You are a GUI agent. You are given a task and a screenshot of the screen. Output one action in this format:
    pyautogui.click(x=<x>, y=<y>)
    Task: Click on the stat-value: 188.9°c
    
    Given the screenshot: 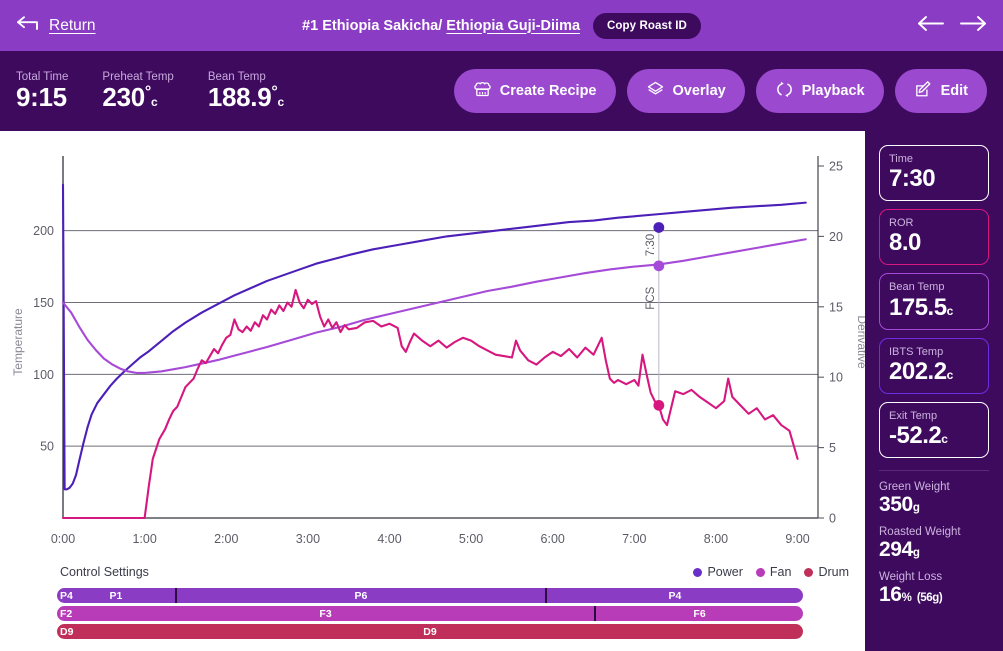 What is the action you would take?
    pyautogui.click(x=246, y=96)
    